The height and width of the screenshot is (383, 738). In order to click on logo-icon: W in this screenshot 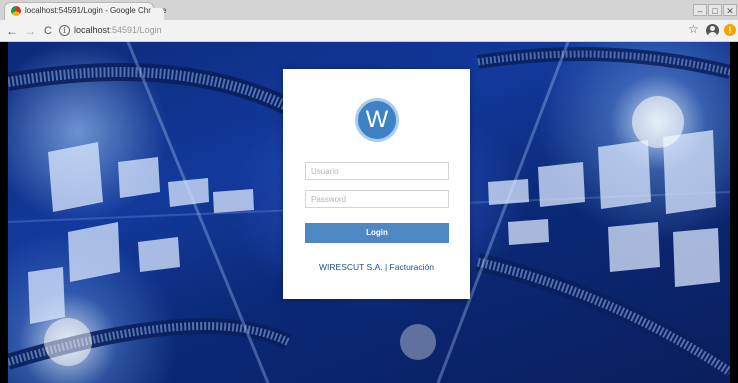, I will do `click(377, 120)`.